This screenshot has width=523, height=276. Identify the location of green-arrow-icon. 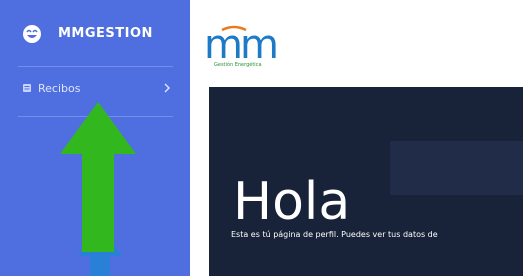
(98, 177).